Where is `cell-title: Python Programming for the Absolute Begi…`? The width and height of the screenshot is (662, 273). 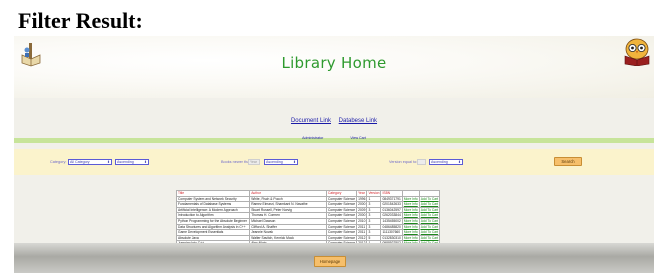
cell-title: Python Programming for the Absolute Begi… is located at coordinates (213, 221).